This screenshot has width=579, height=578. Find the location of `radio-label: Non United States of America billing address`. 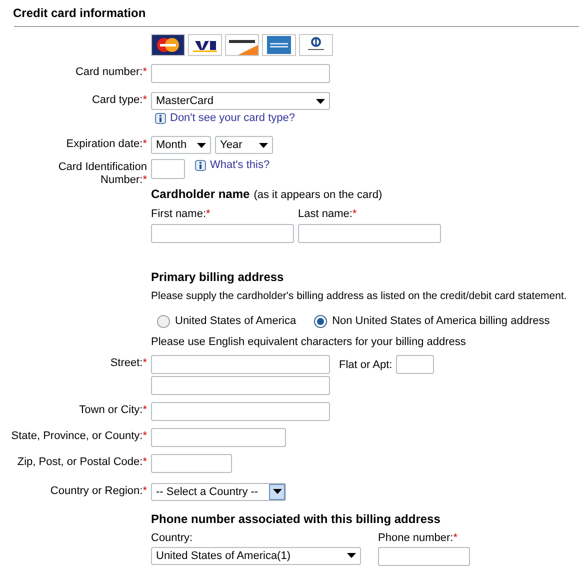

radio-label: Non United States of America billing address is located at coordinates (441, 321).